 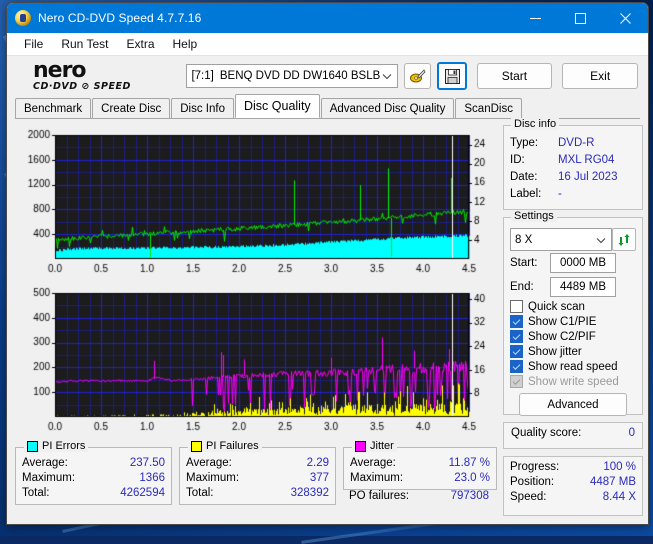 I want to click on stat-value: 4262594, so click(x=142, y=493).